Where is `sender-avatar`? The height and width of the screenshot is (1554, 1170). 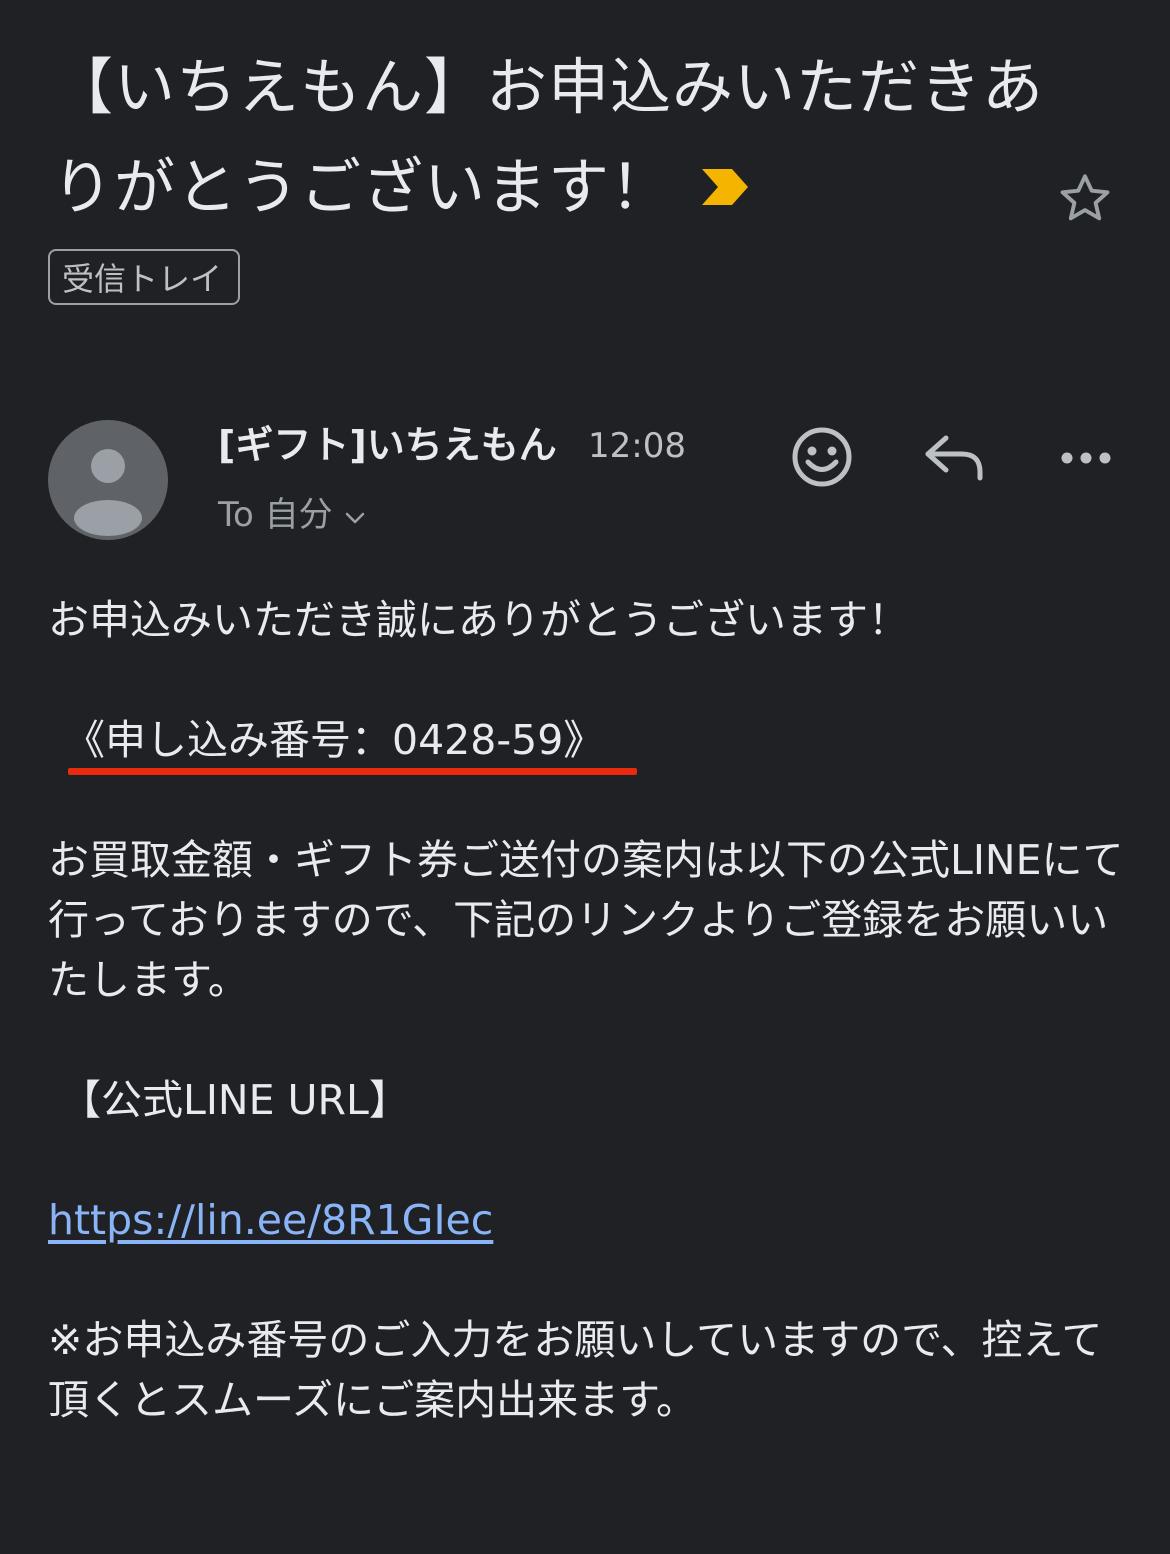
sender-avatar is located at coordinates (108, 480).